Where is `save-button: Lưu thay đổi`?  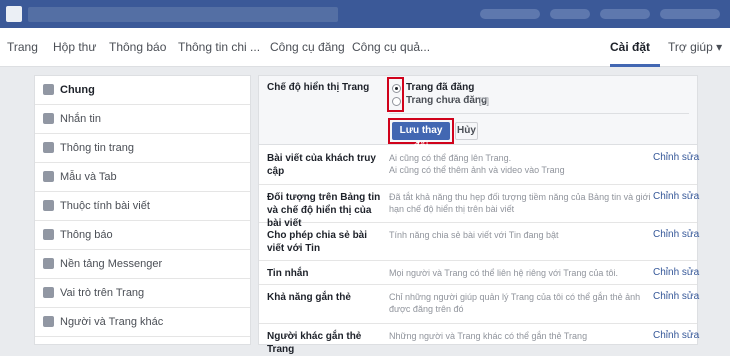
save-button: Lưu thay đổi is located at coordinates (421, 137).